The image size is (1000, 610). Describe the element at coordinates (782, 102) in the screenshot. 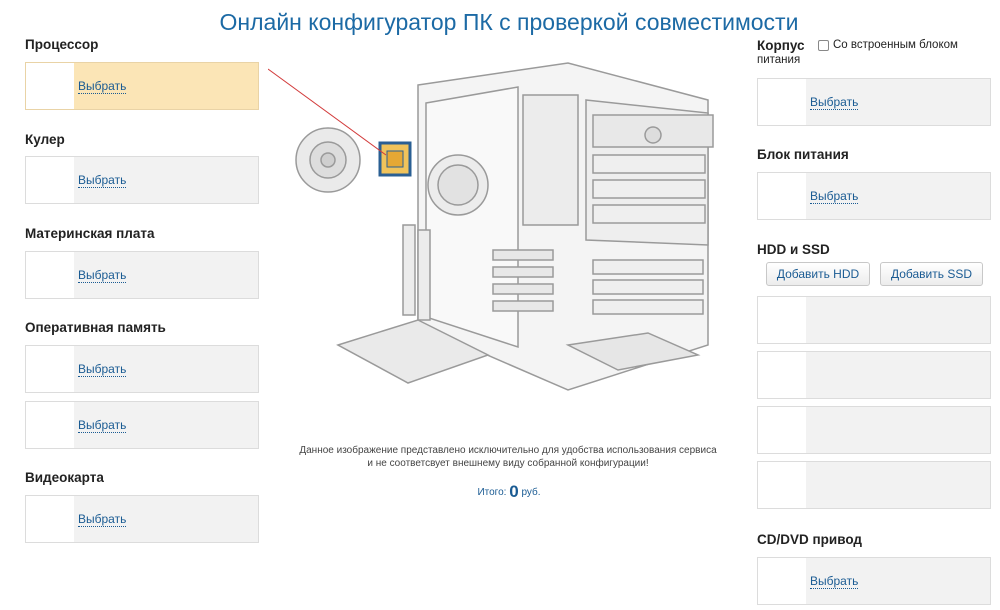

I see `case-thumbnail` at that location.